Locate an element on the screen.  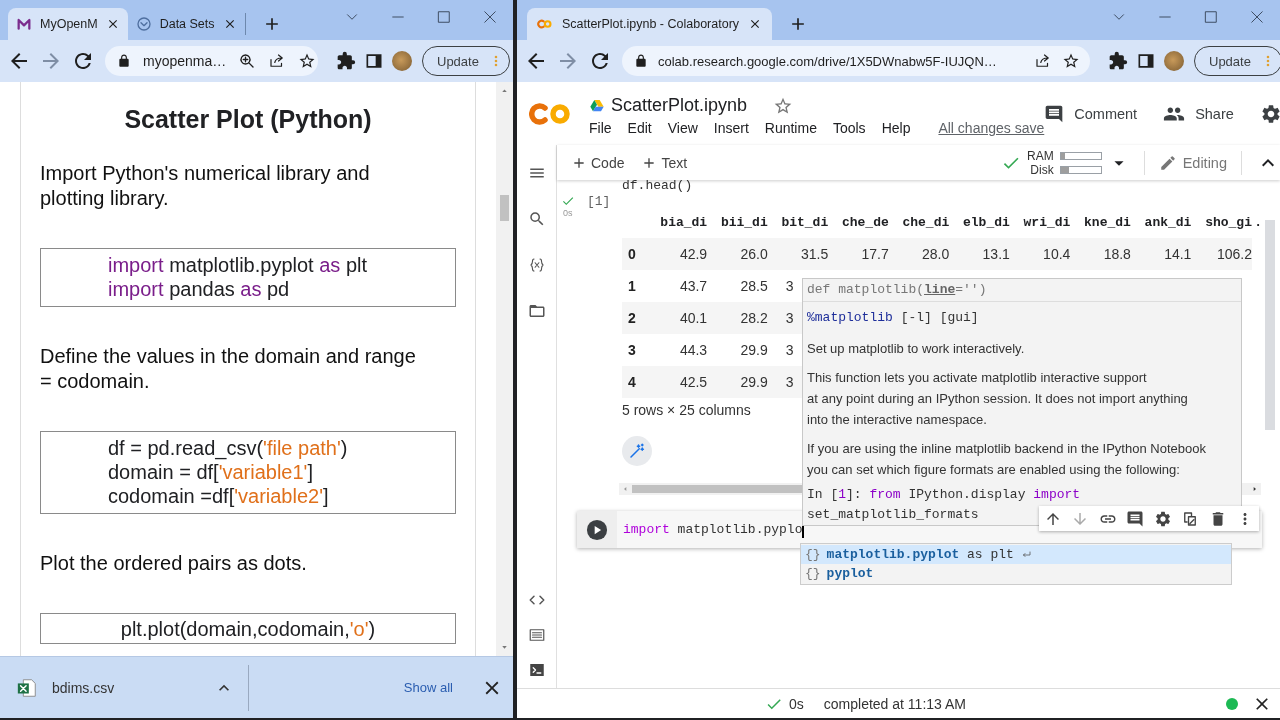
column-header: elb_di is located at coordinates (979, 222).